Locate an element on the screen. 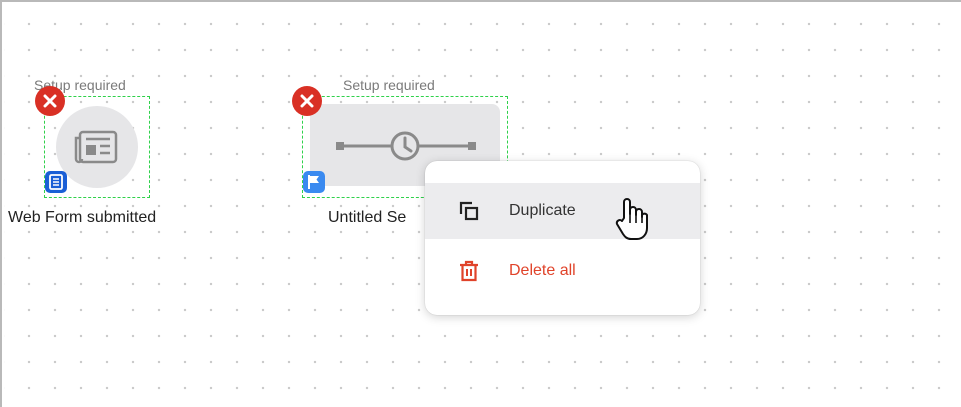 The image size is (961, 407). duplicate-menu-item: Duplicate is located at coordinates (562, 211).